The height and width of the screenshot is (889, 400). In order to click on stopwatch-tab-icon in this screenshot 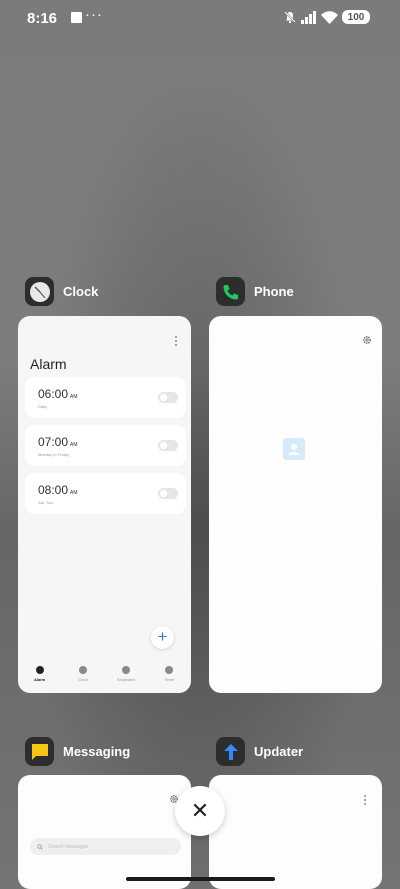, I will do `click(126, 670)`.